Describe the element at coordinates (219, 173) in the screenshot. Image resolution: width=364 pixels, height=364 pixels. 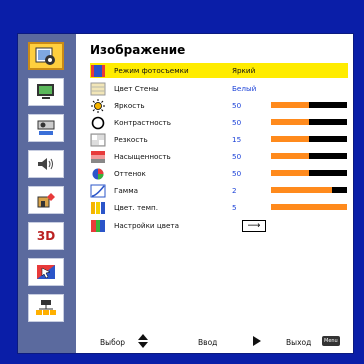
I see `menu-row-tint: Оттенок 50` at that location.